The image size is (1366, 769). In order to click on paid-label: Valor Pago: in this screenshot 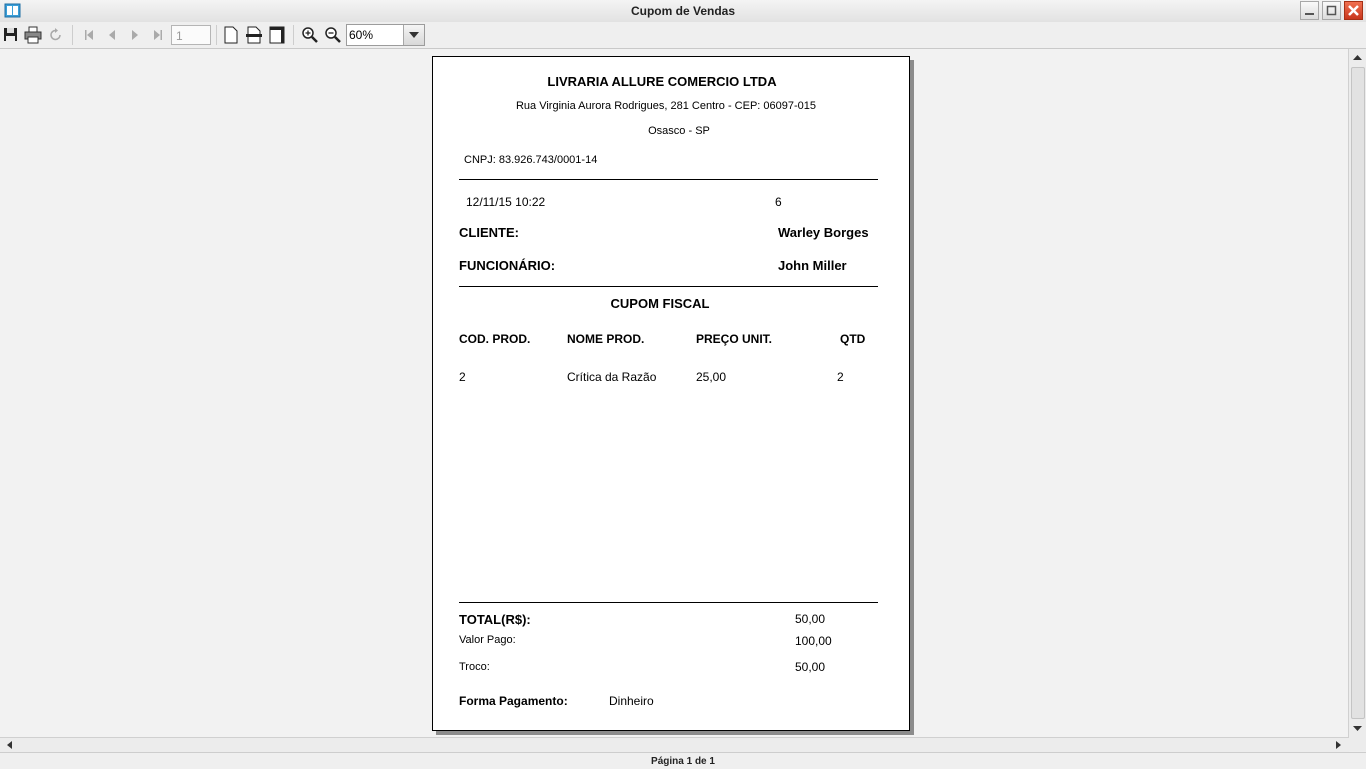, I will do `click(487, 640)`.